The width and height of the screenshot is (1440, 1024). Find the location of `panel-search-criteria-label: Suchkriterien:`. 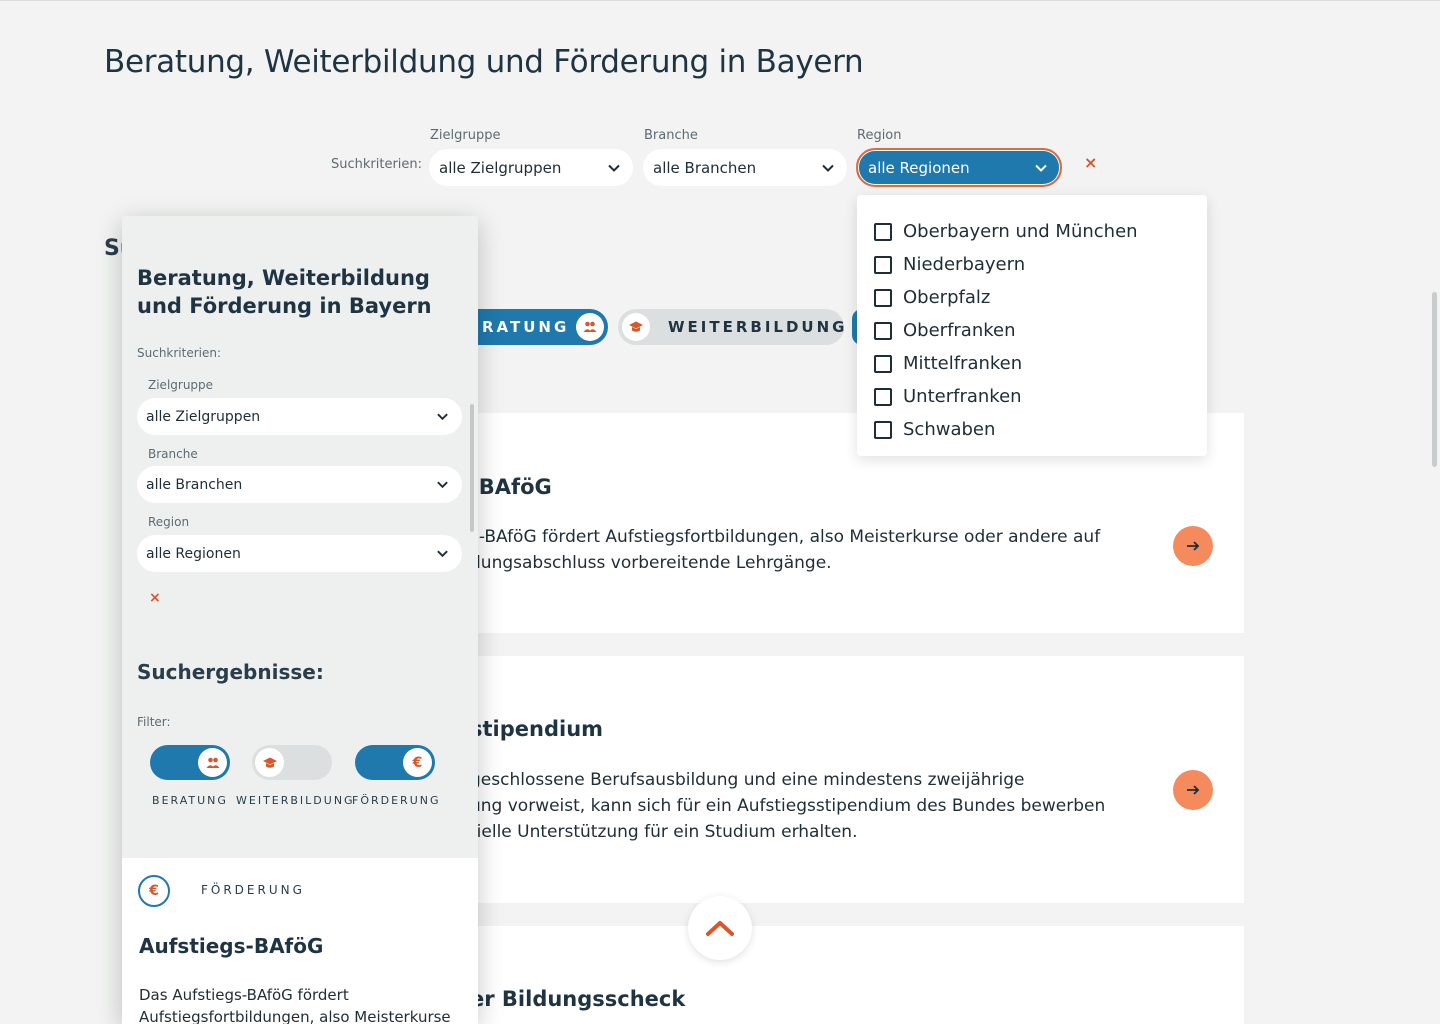

panel-search-criteria-label: Suchkriterien: is located at coordinates (179, 353).